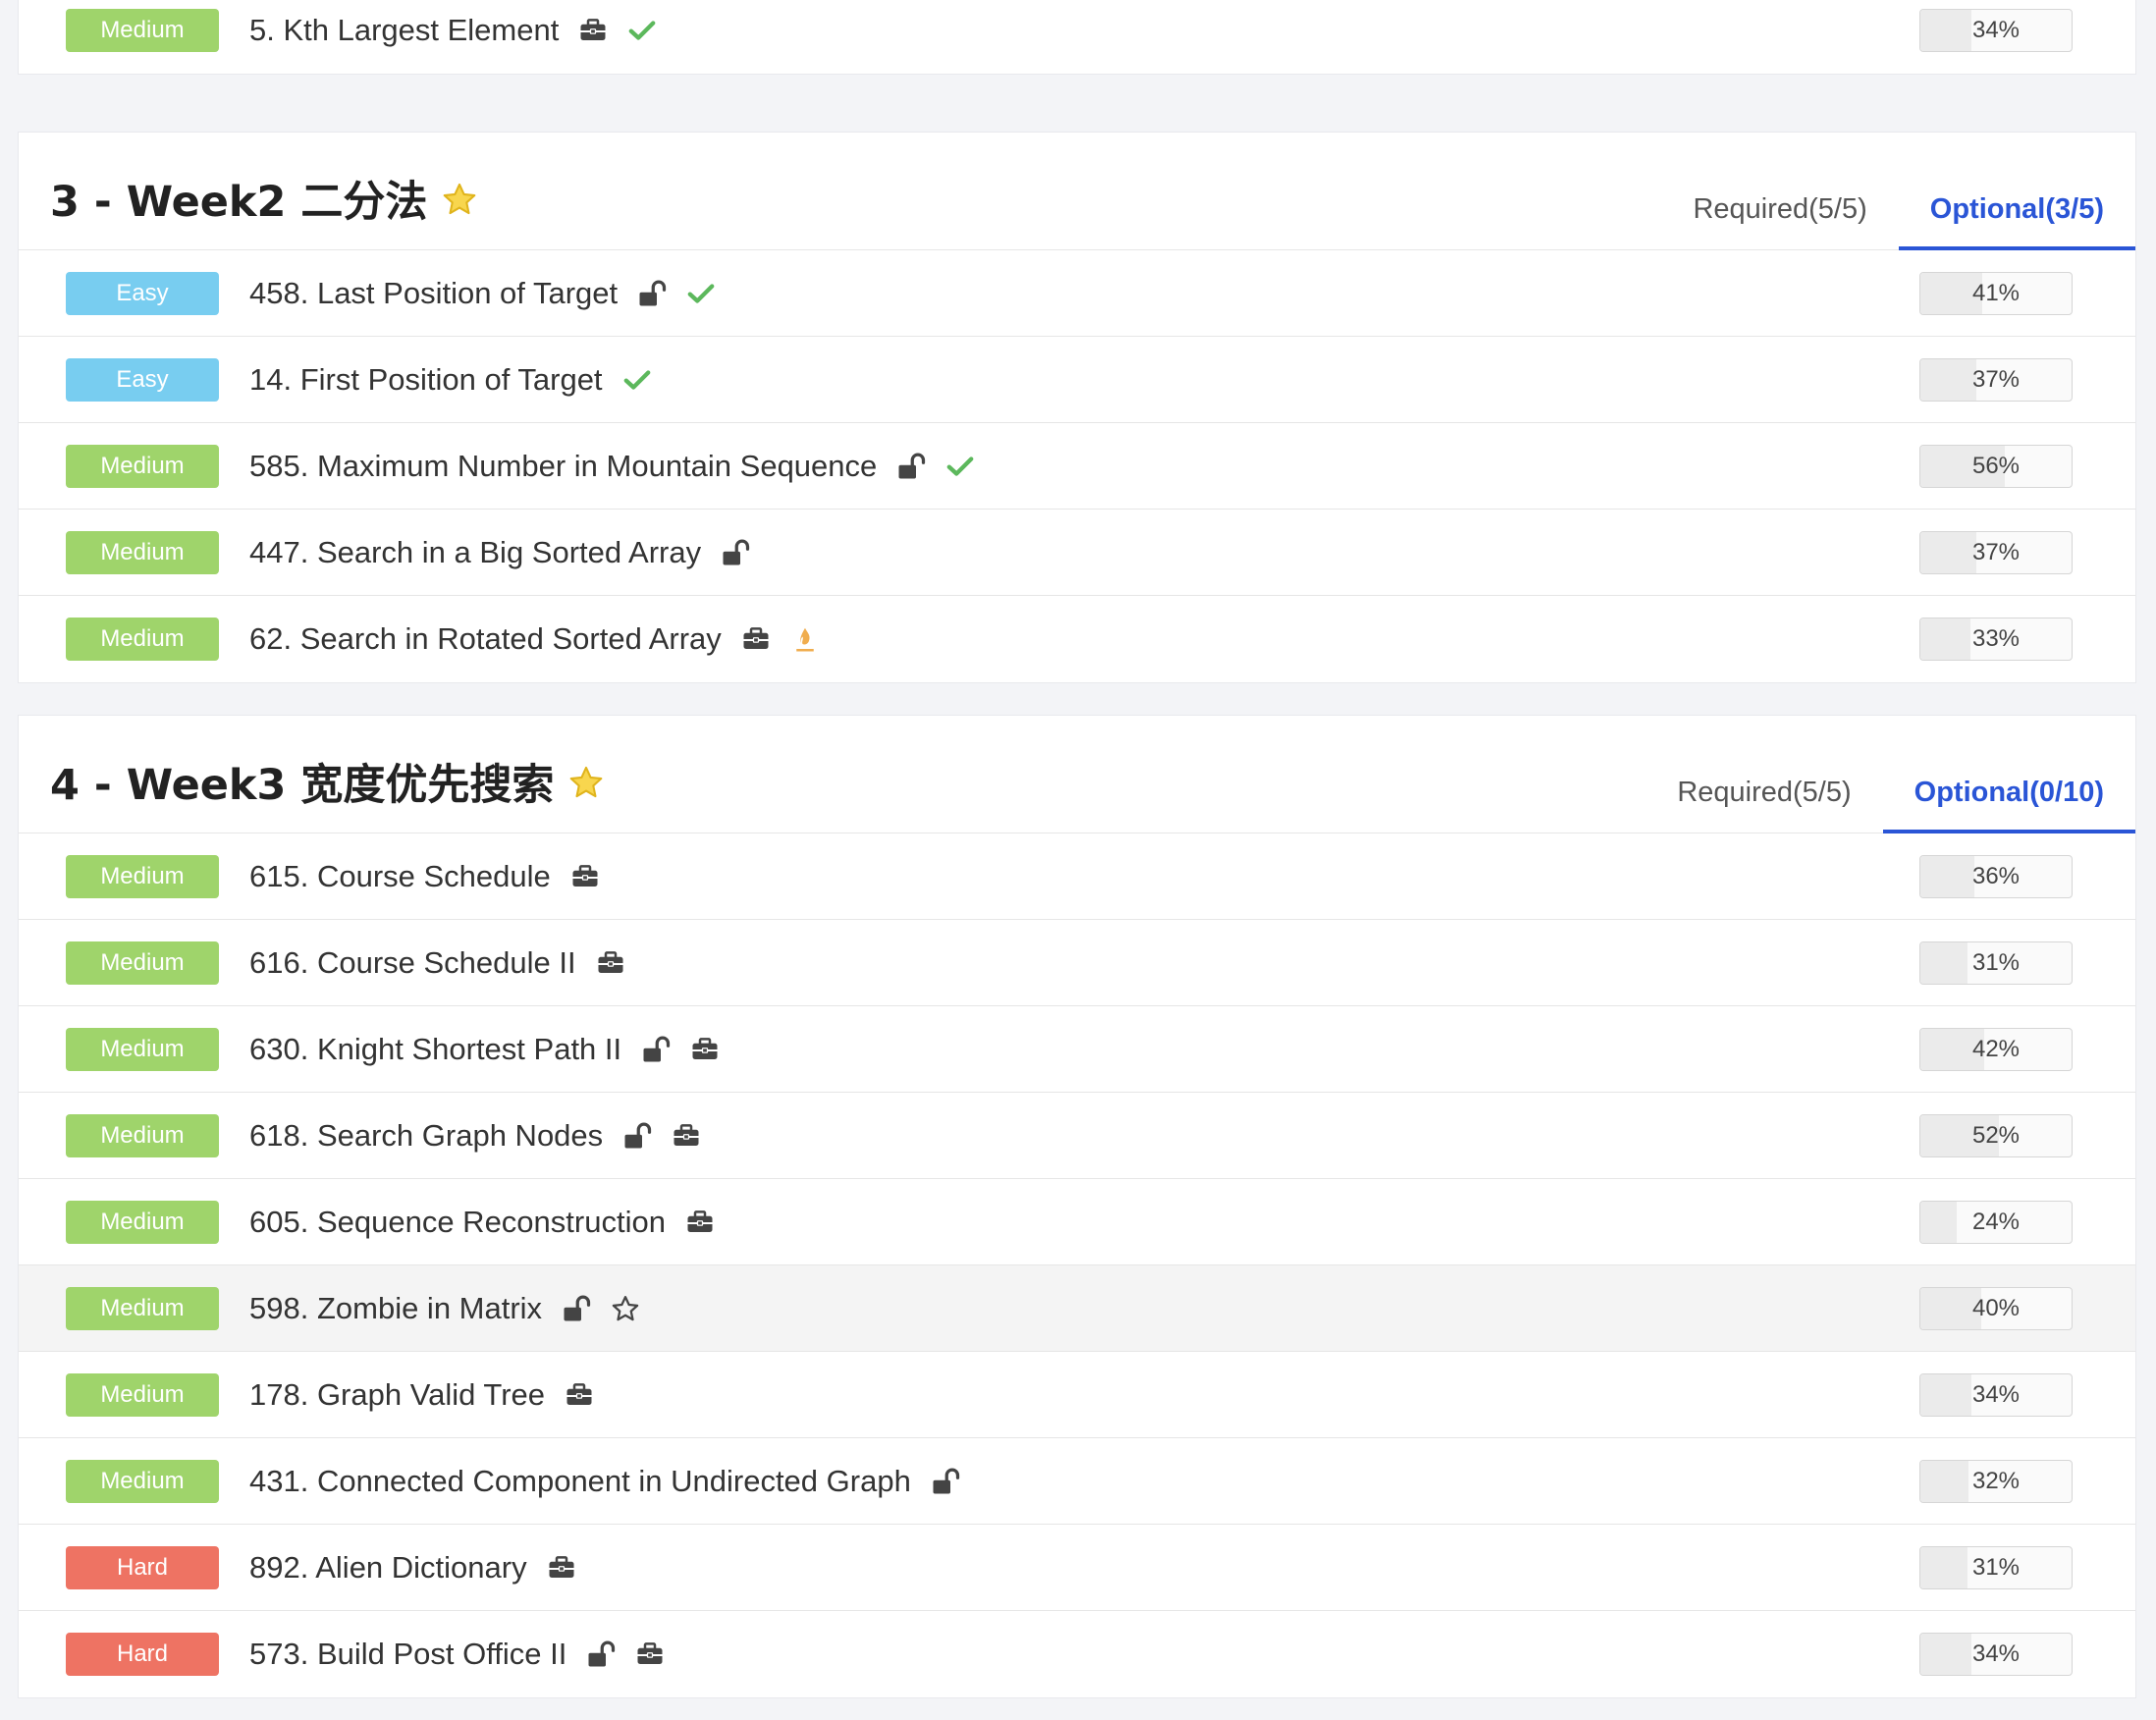  I want to click on acceptance-rate-label: 40%, so click(1996, 1308).